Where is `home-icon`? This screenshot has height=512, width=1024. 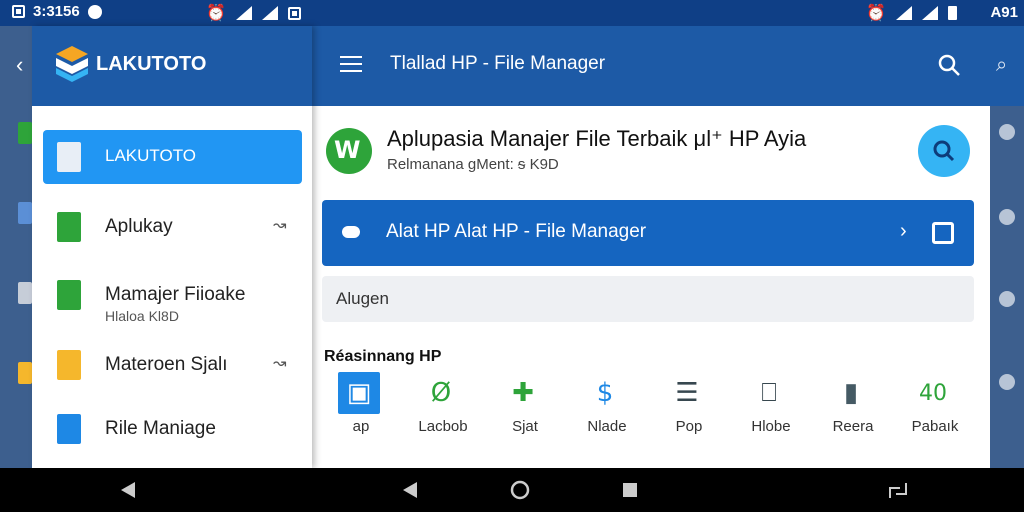 home-icon is located at coordinates (520, 490).